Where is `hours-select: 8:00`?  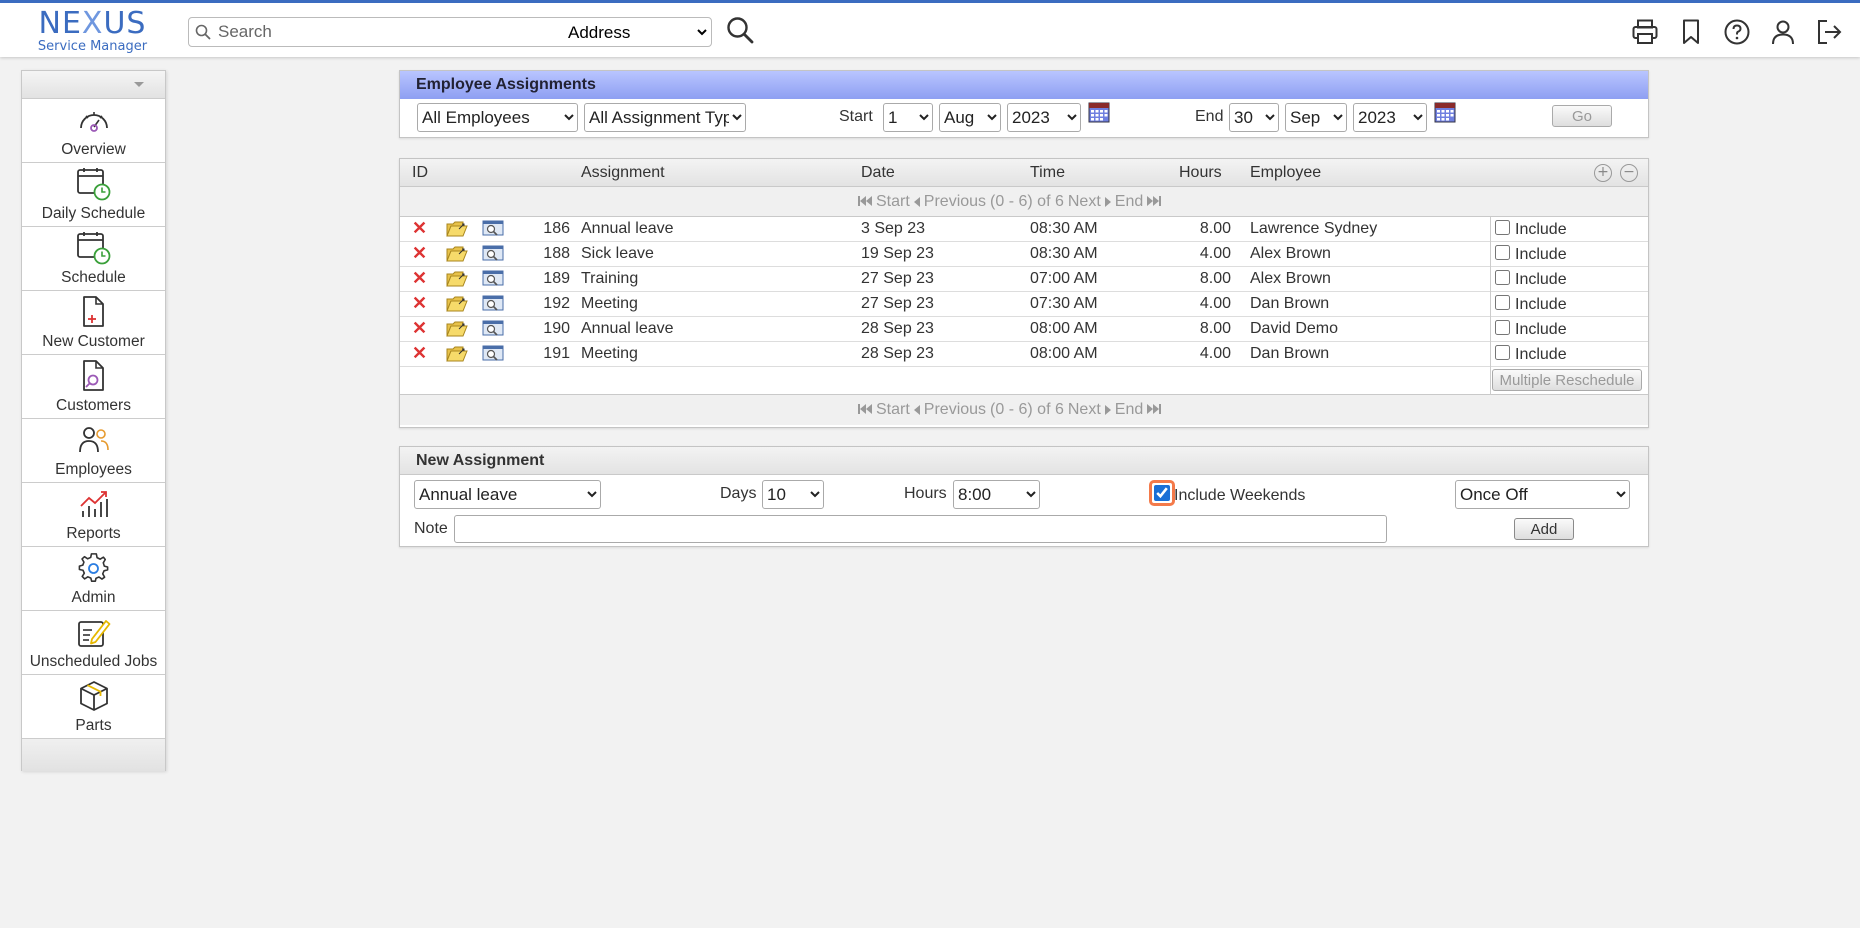
hours-select: 8:00 is located at coordinates (996, 494).